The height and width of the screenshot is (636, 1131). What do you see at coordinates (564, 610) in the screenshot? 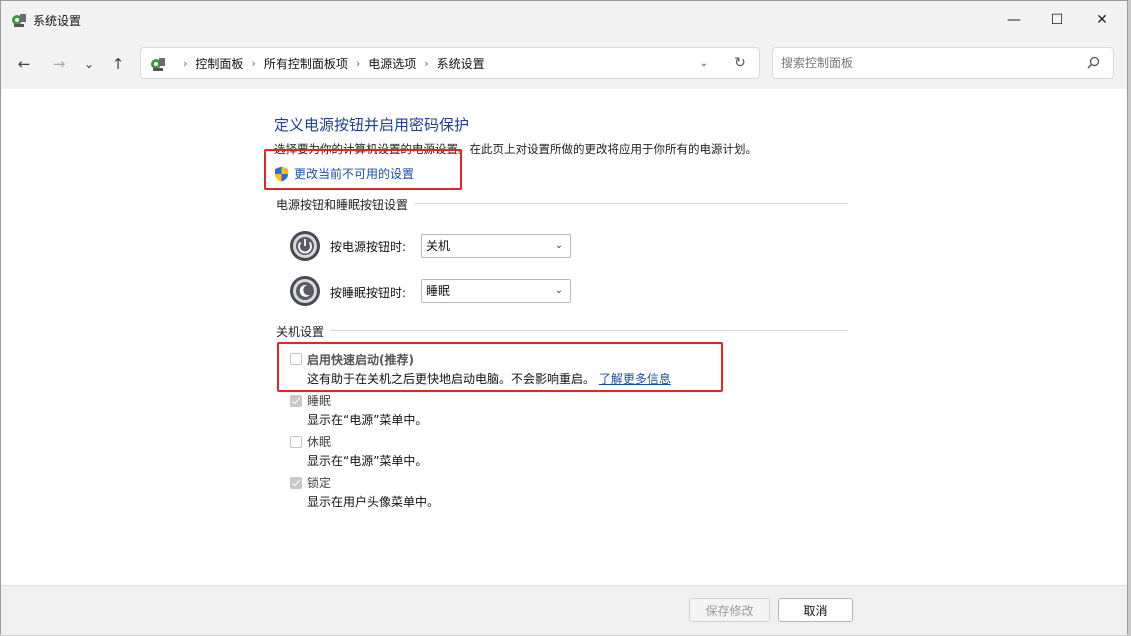
I see `footer-bar: 保存修改 取消` at bounding box center [564, 610].